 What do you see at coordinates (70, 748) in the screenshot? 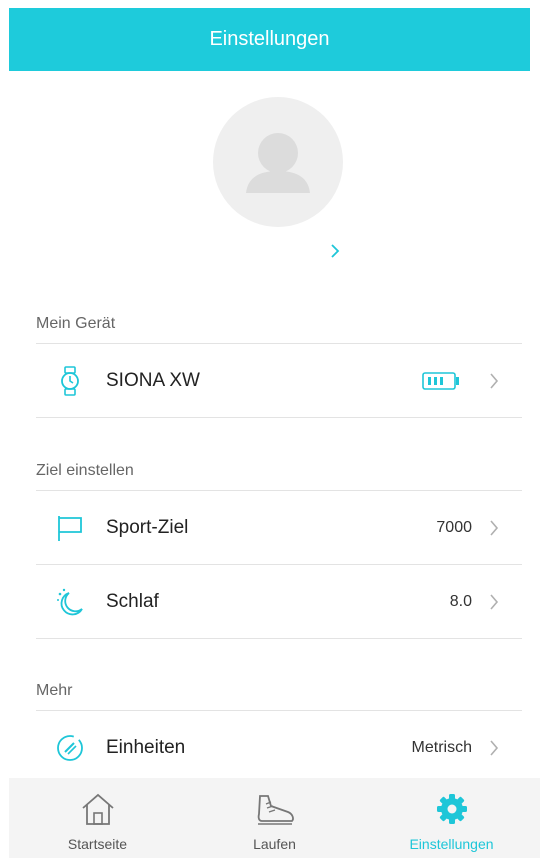
I see `units-icon` at bounding box center [70, 748].